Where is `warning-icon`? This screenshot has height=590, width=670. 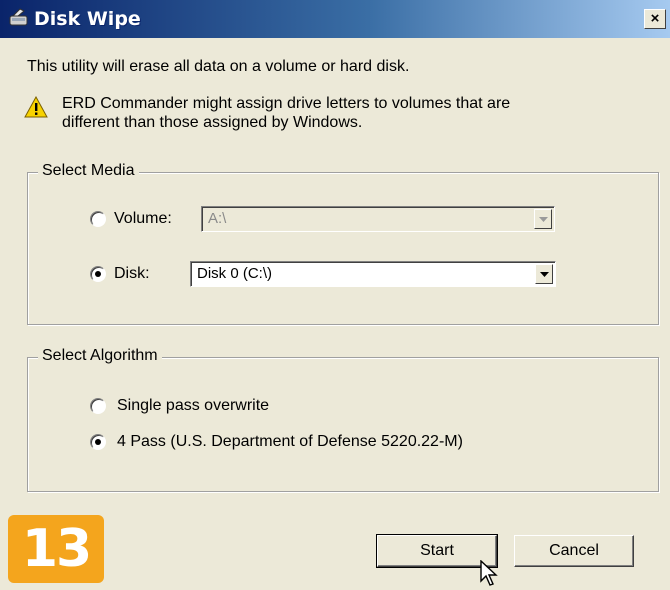 warning-icon is located at coordinates (36, 107).